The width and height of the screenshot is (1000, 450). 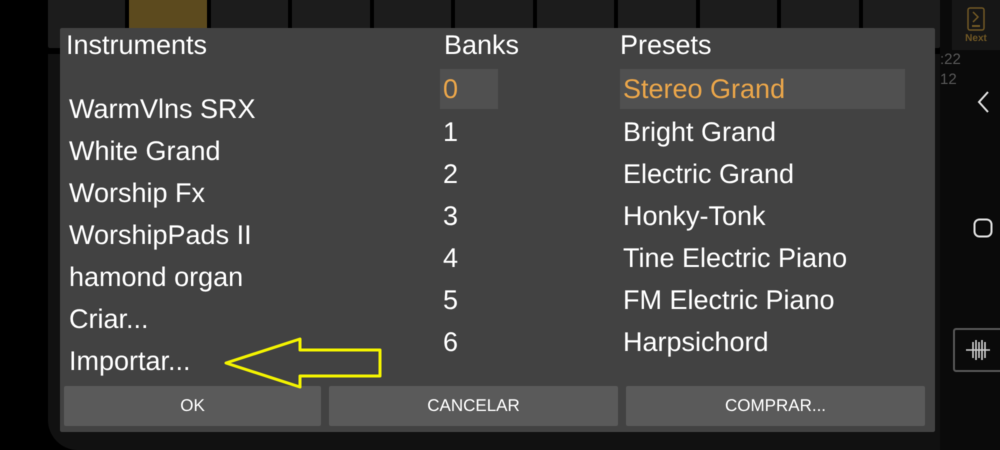 What do you see at coordinates (136, 45) in the screenshot?
I see `column-header: Instruments` at bounding box center [136, 45].